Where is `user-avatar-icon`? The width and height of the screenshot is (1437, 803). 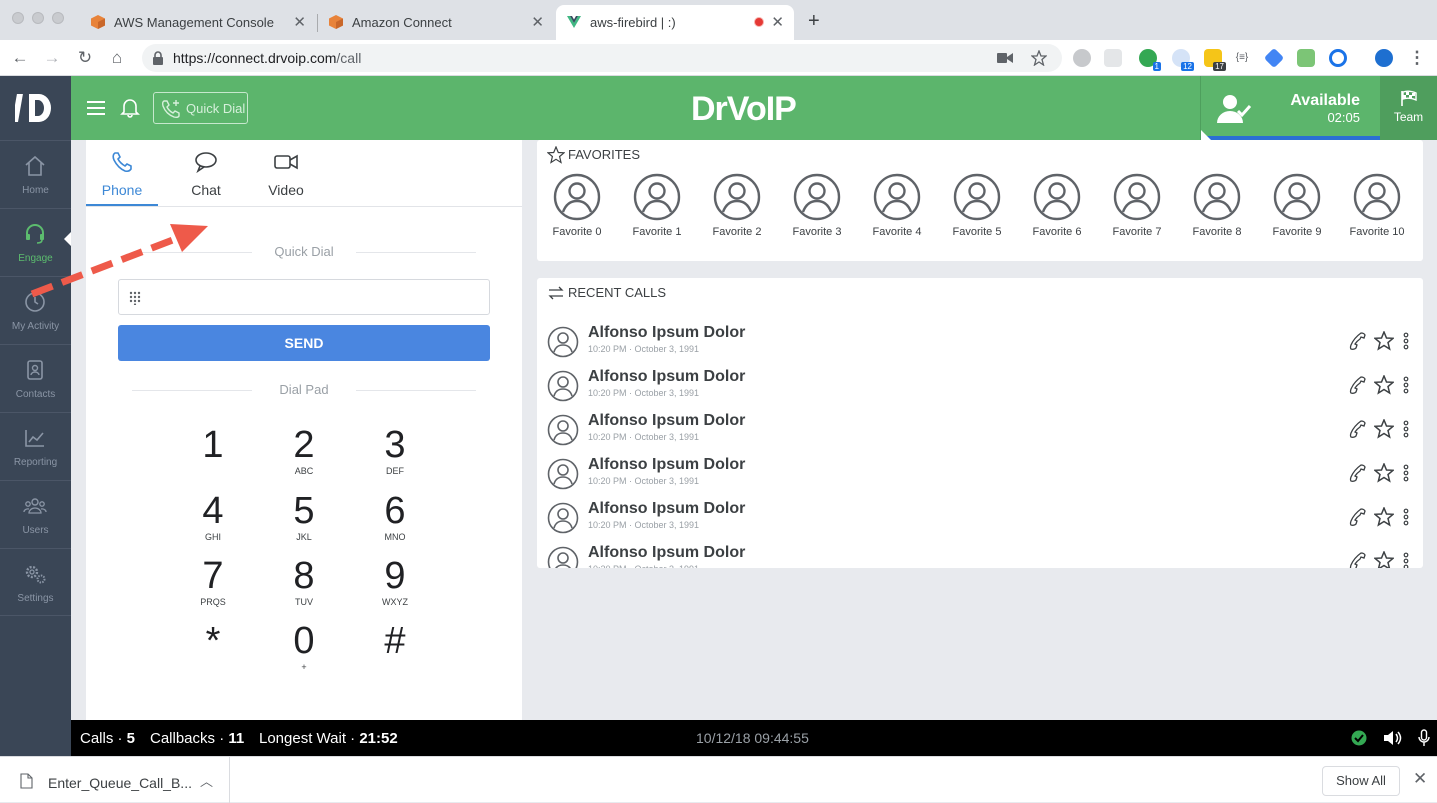
user-avatar-icon is located at coordinates (657, 197).